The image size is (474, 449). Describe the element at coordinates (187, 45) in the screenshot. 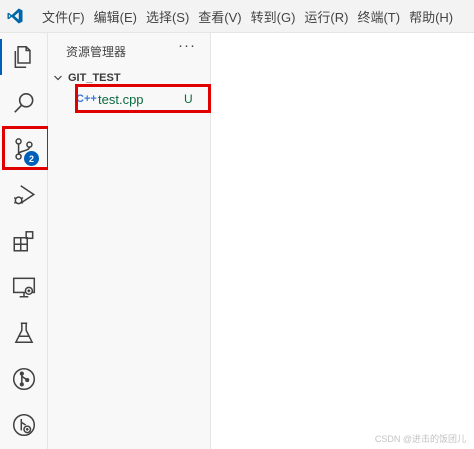

I see `more-actions-button: ···` at that location.